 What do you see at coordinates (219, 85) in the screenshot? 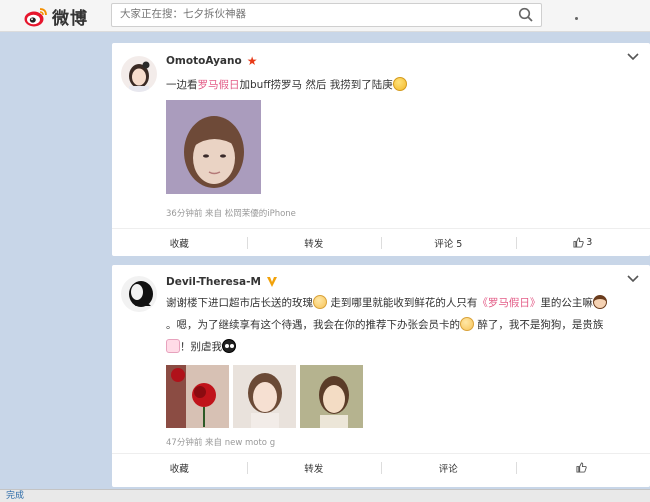
I see `topic-link: 罗马假日` at bounding box center [219, 85].